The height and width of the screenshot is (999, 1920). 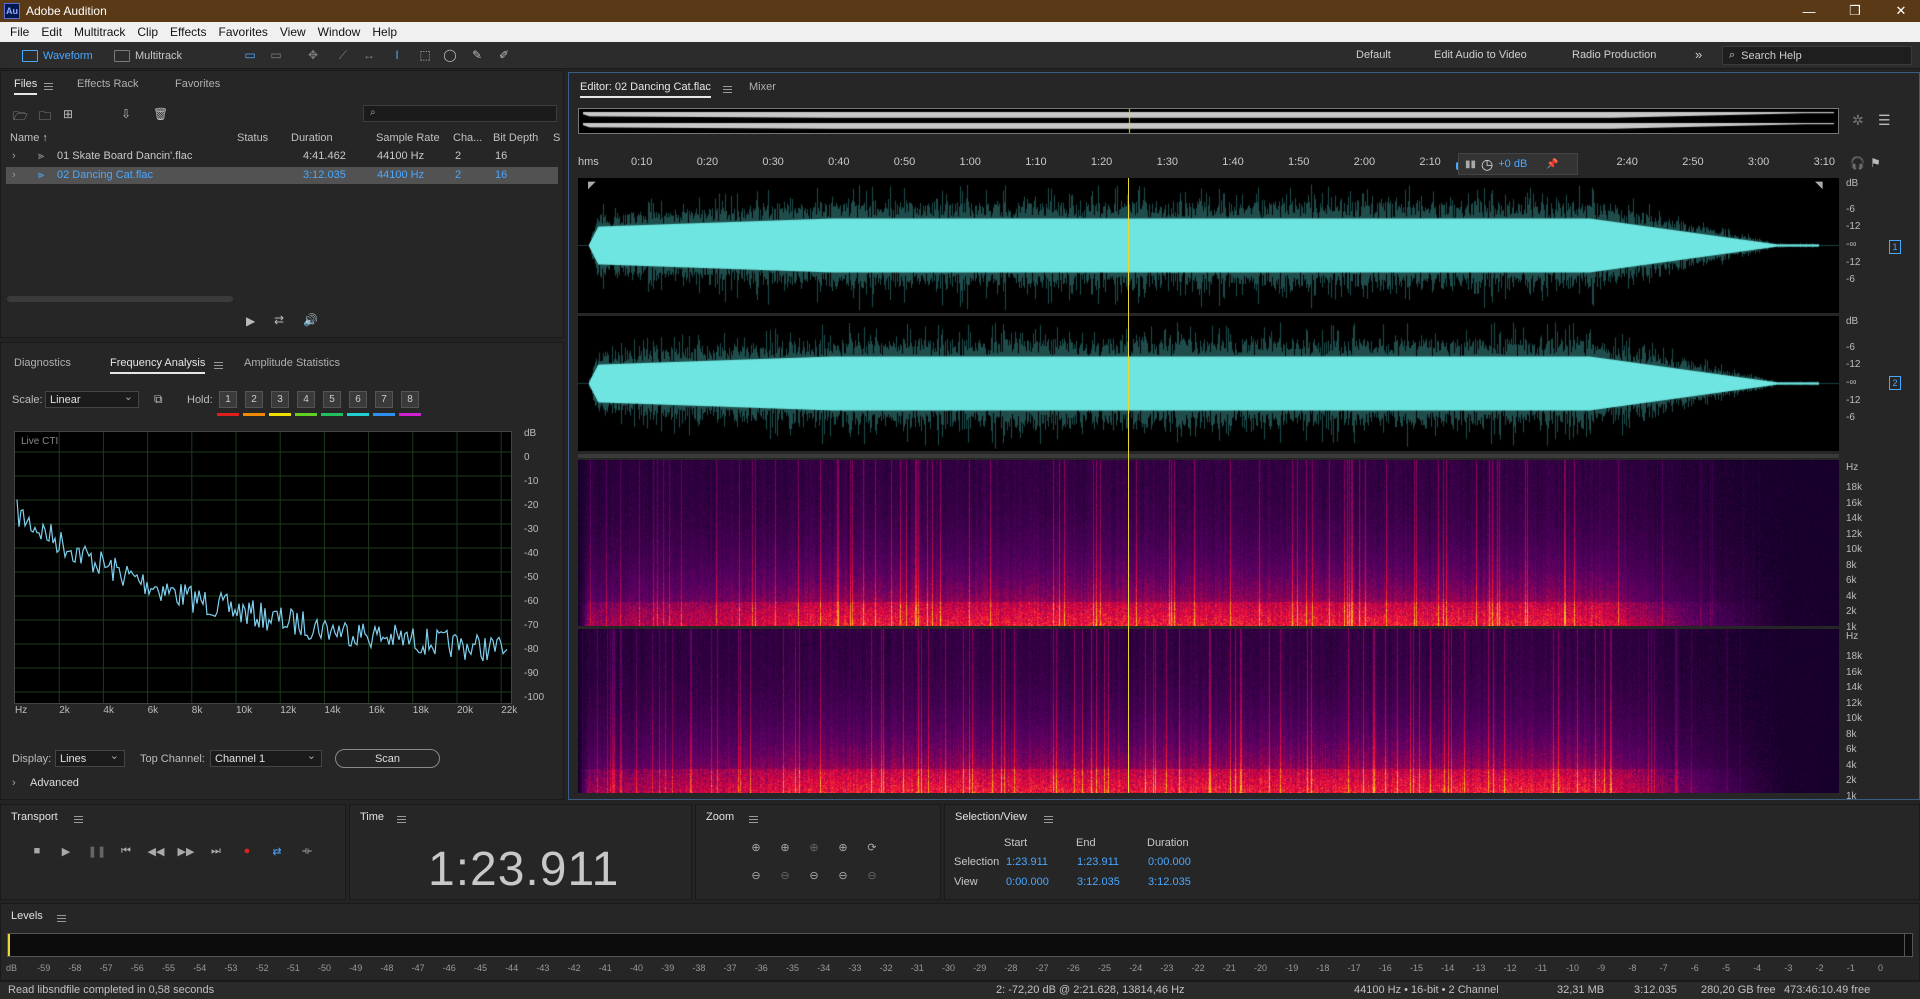 What do you see at coordinates (425, 55) in the screenshot?
I see `marquee-icon: ⬚` at bounding box center [425, 55].